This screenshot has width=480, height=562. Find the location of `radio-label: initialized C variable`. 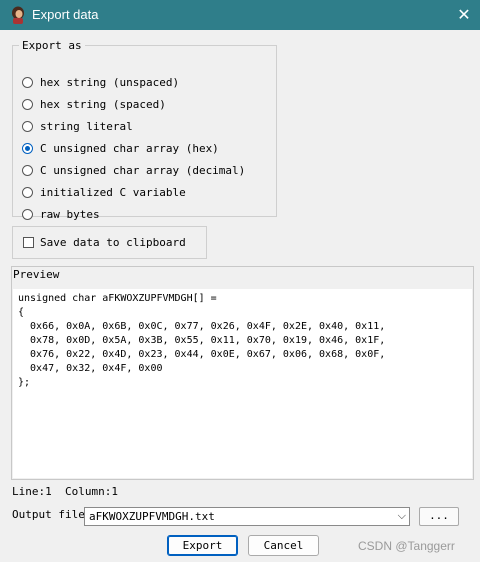

radio-label: initialized C variable is located at coordinates (113, 192).